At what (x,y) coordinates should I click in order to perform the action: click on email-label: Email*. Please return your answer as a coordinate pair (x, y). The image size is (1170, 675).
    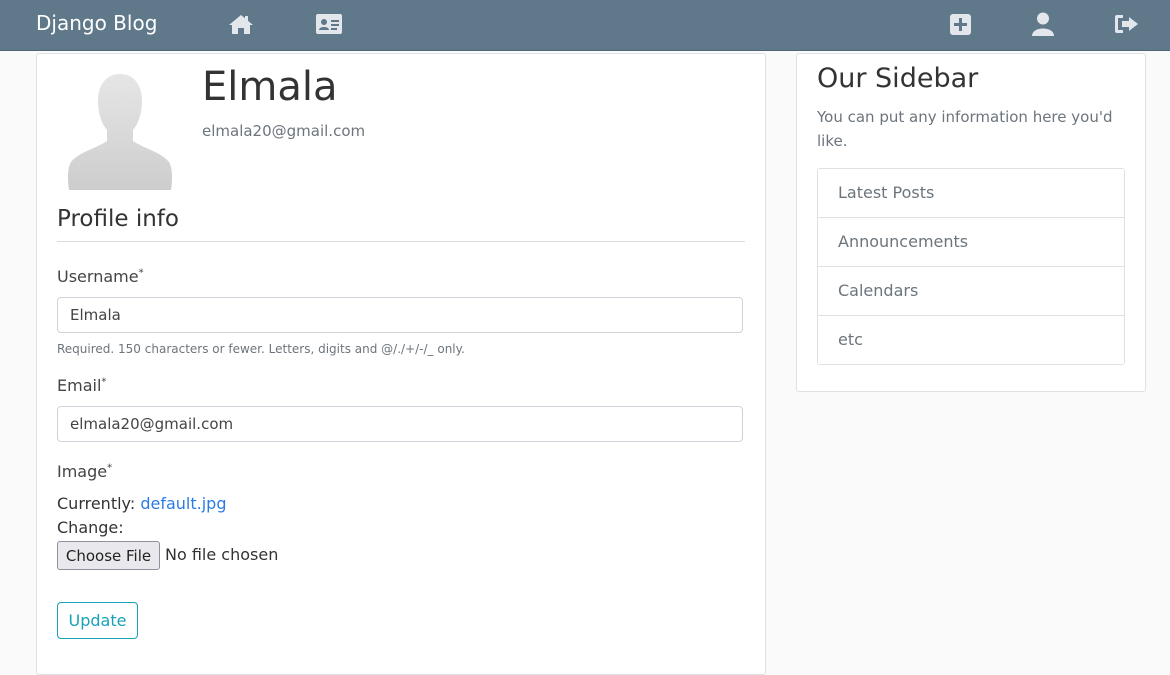
    Looking at the image, I should click on (81, 385).